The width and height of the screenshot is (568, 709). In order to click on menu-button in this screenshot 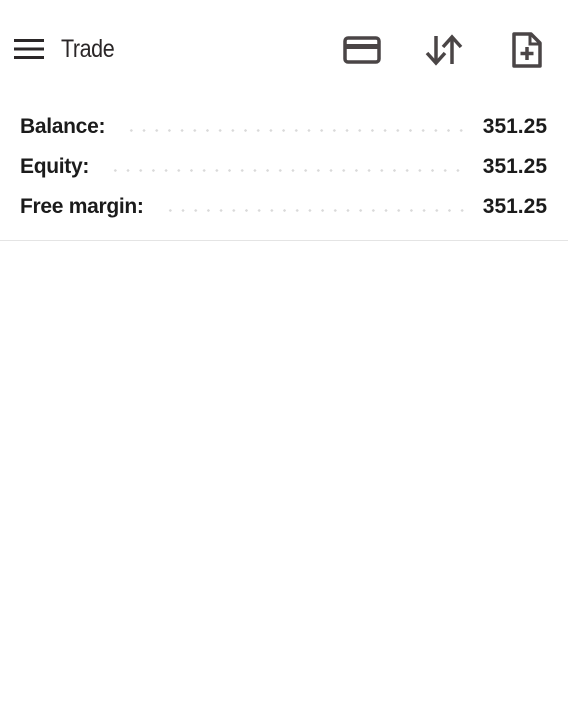, I will do `click(29, 49)`.